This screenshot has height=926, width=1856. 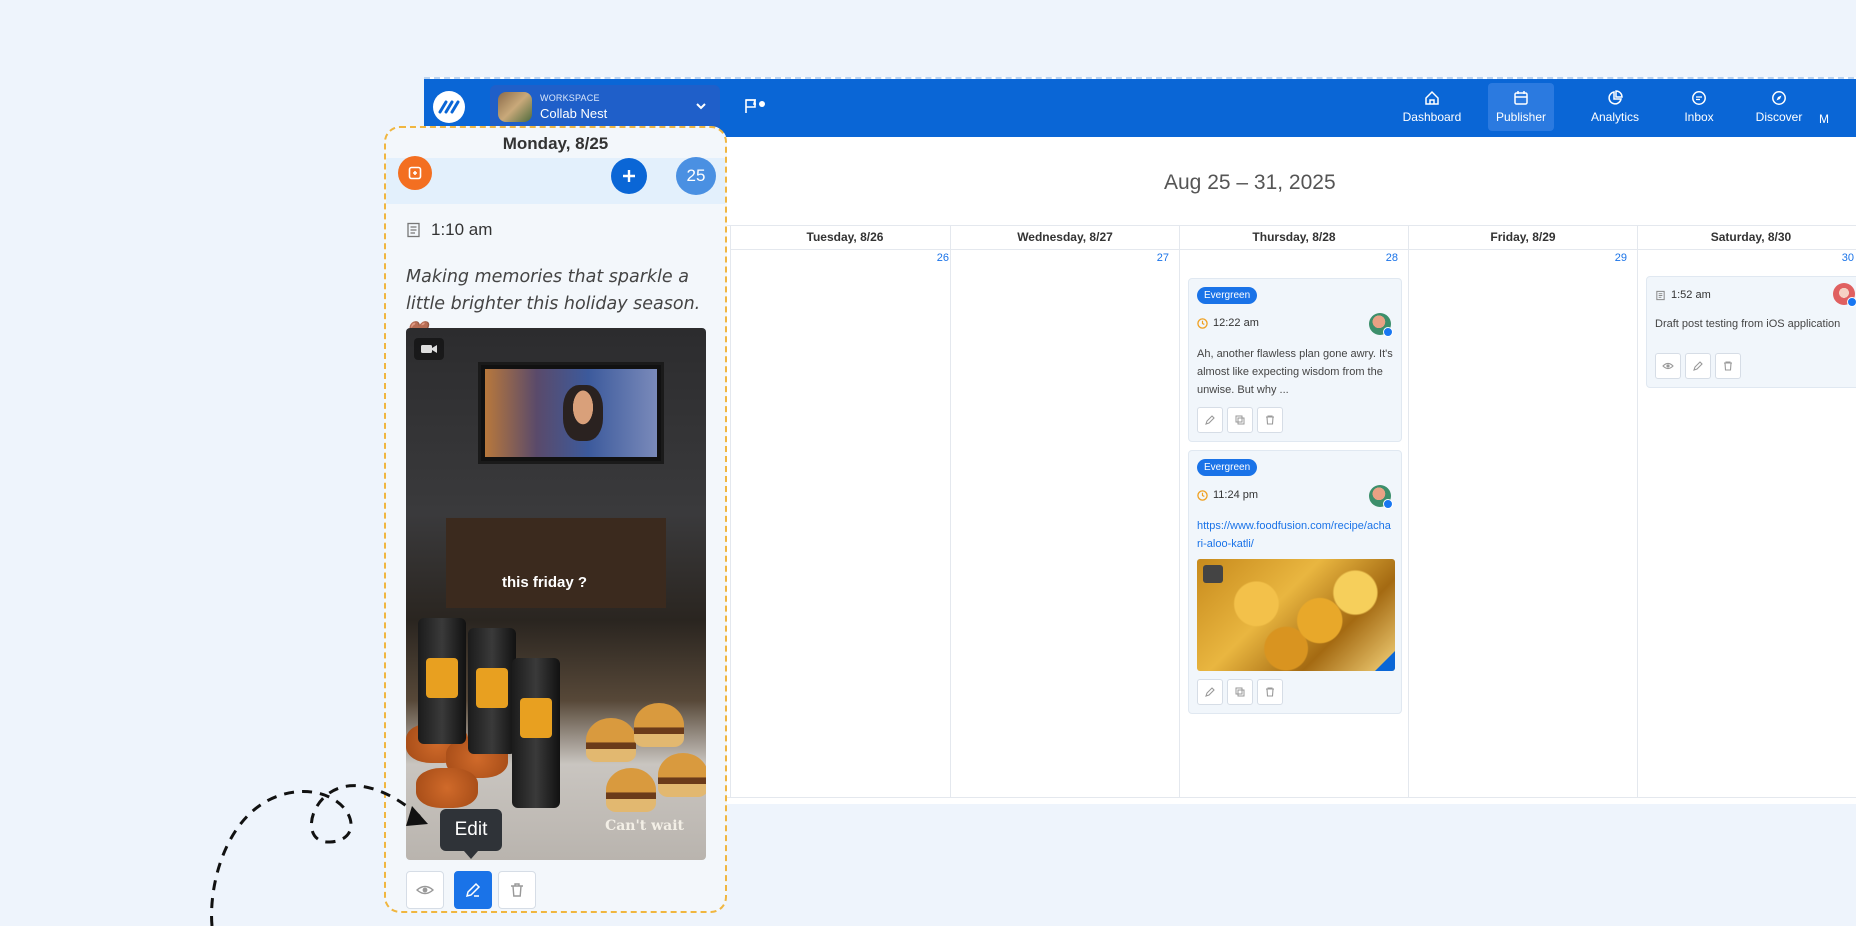 I want to click on chevron-down-icon, so click(x=701, y=106).